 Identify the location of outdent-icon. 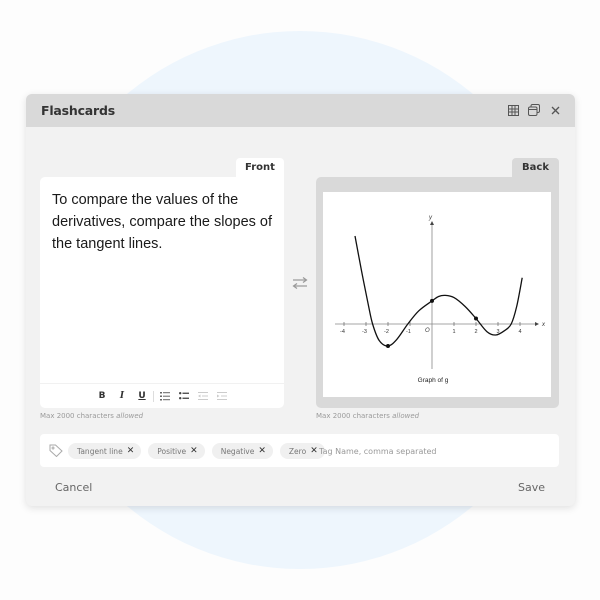
(203, 396).